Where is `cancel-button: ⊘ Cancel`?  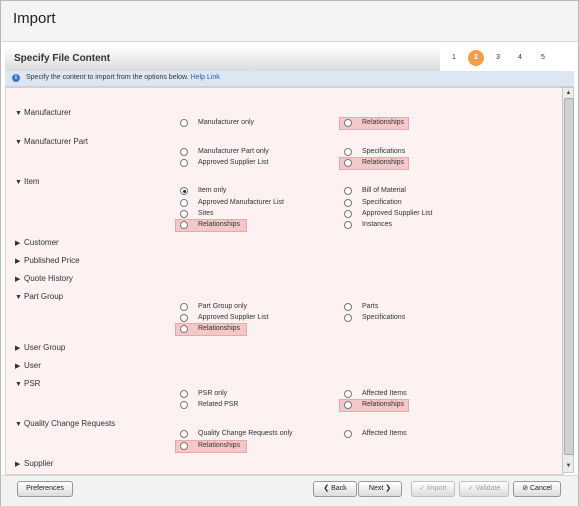 cancel-button: ⊘ Cancel is located at coordinates (537, 489).